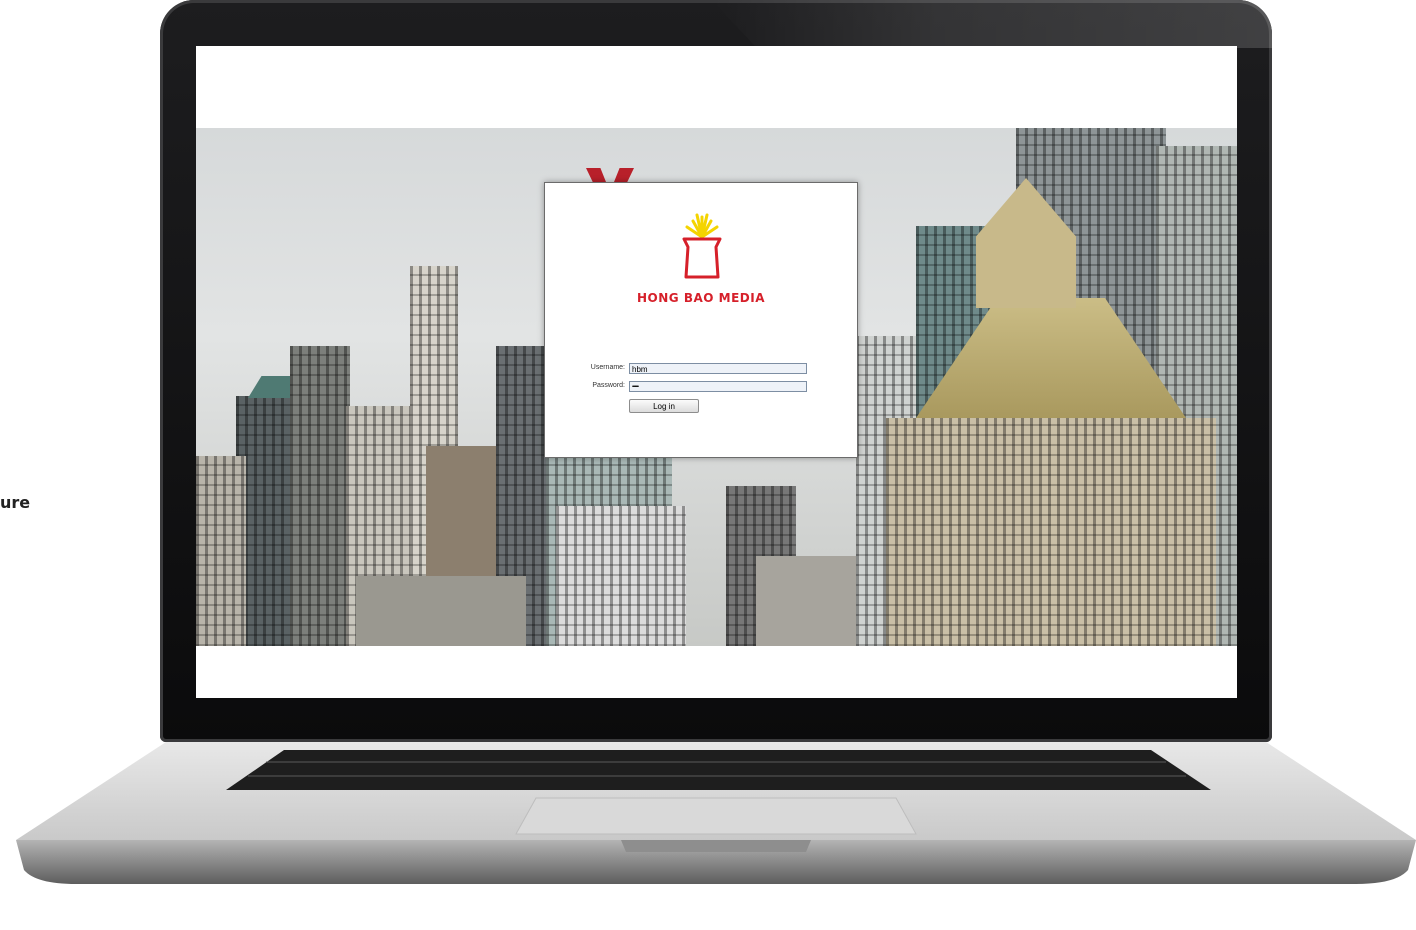 This screenshot has height=930, width=1416. What do you see at coordinates (702, 246) in the screenshot?
I see `hong-bao-logo-icon` at bounding box center [702, 246].